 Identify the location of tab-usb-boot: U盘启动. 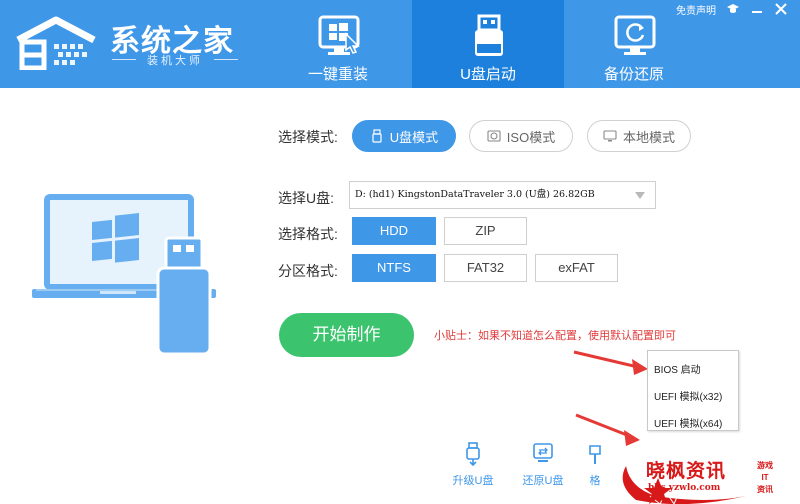
(488, 44).